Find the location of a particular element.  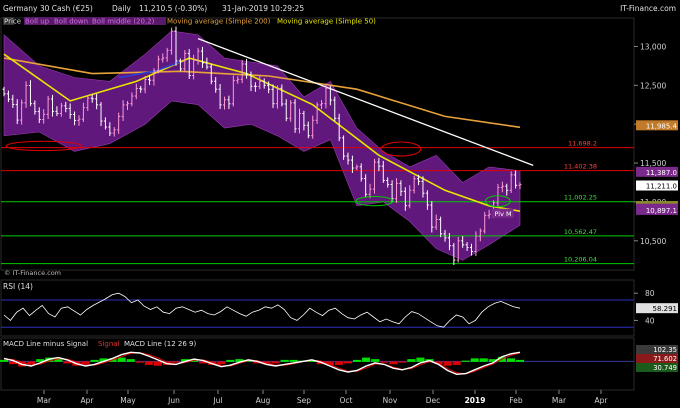

time-tick-label: 2019 is located at coordinates (475, 400).